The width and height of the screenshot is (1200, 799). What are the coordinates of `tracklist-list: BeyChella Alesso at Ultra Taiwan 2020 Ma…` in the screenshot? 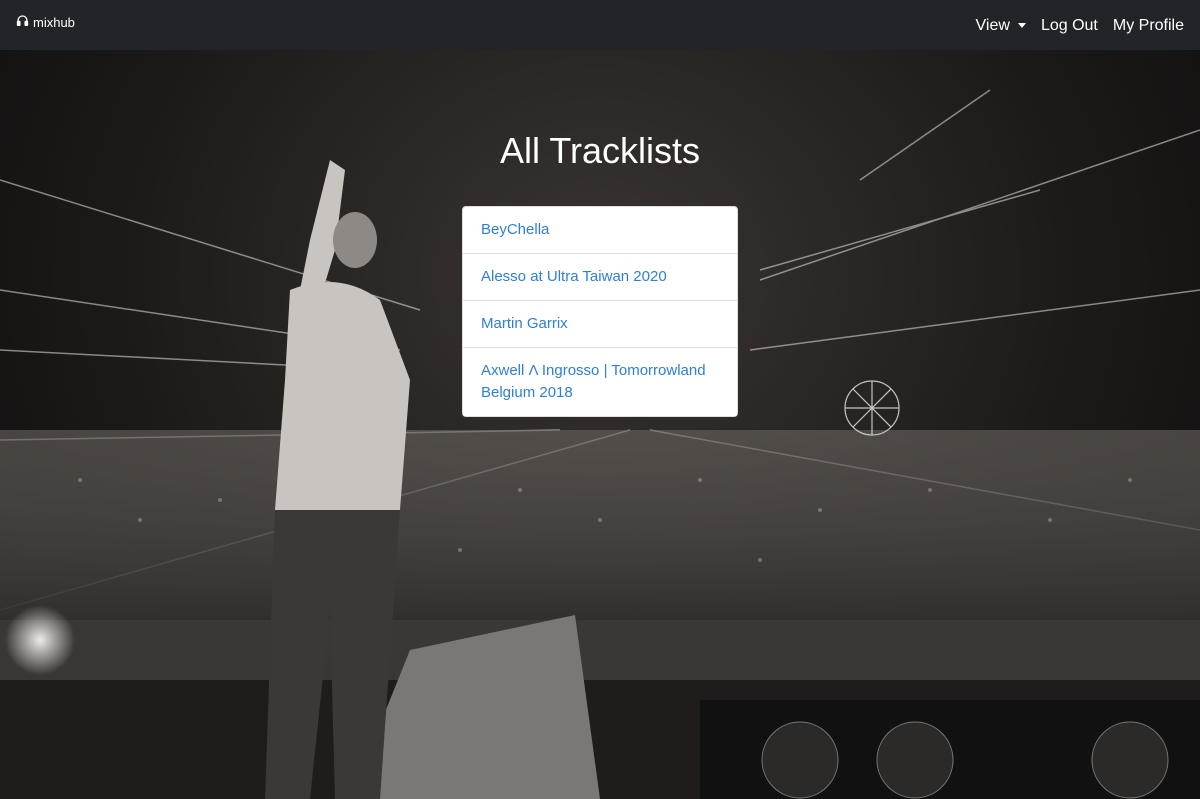 It's located at (600, 311).